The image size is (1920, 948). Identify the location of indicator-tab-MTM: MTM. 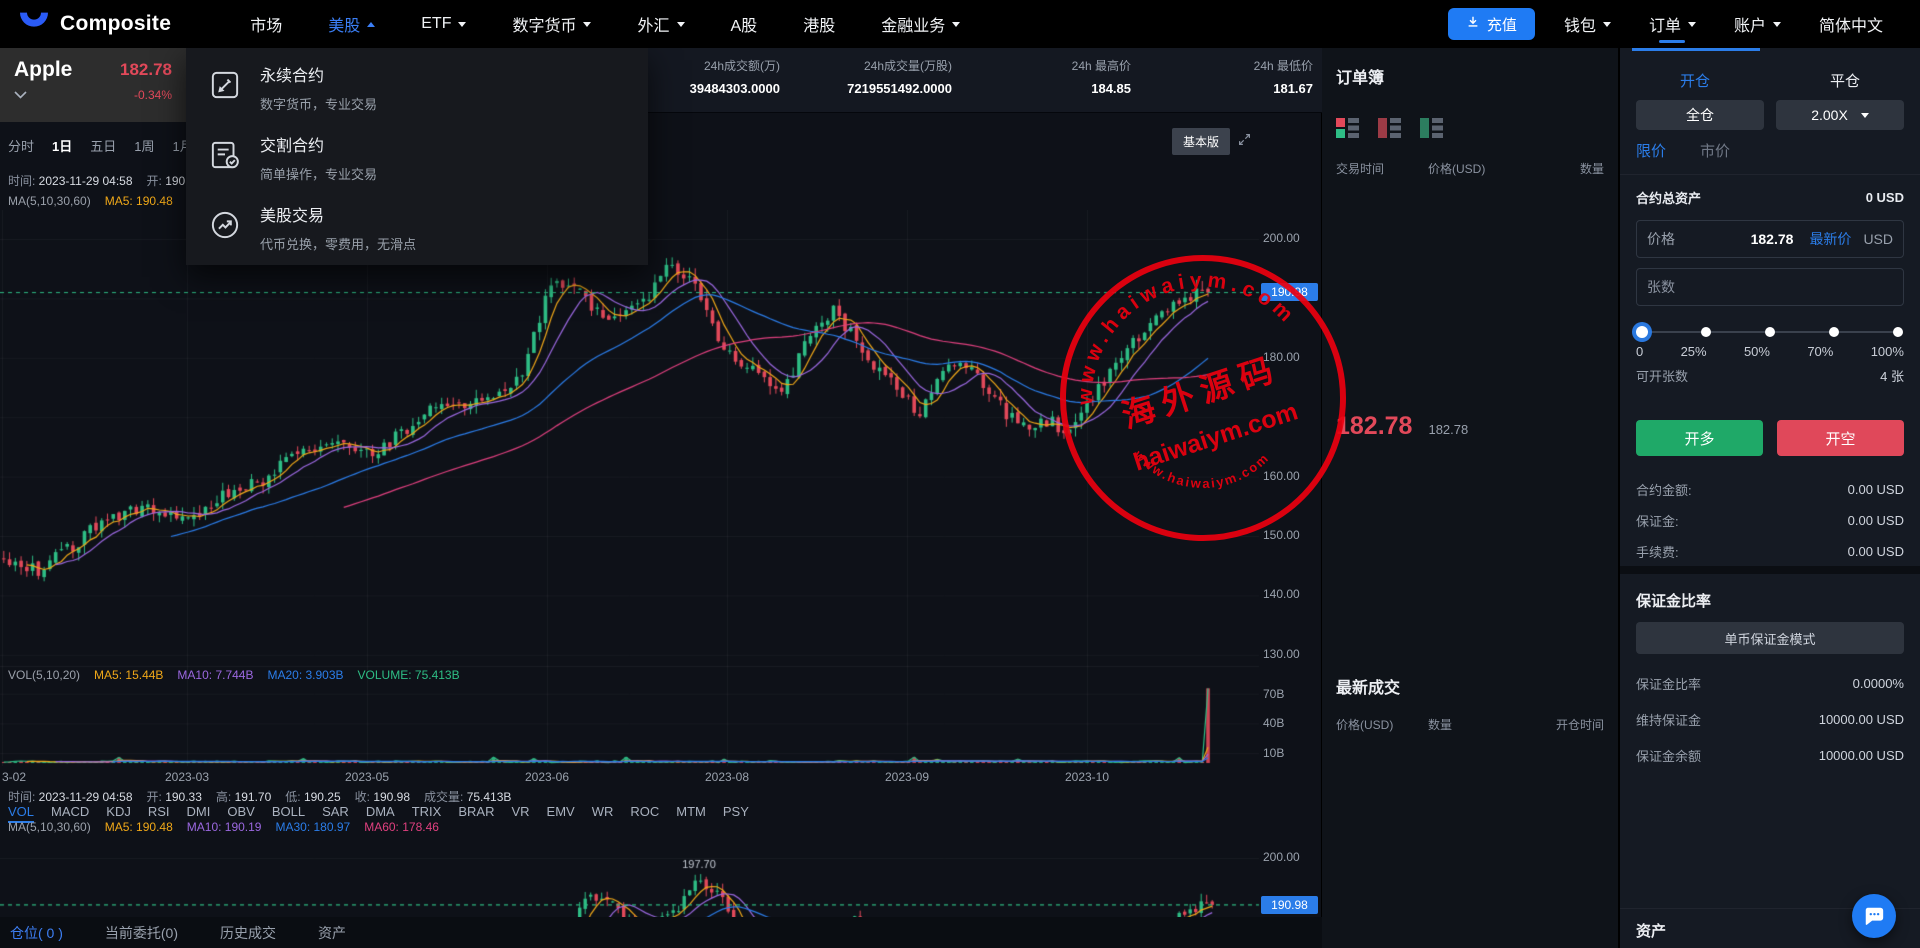
(691, 813).